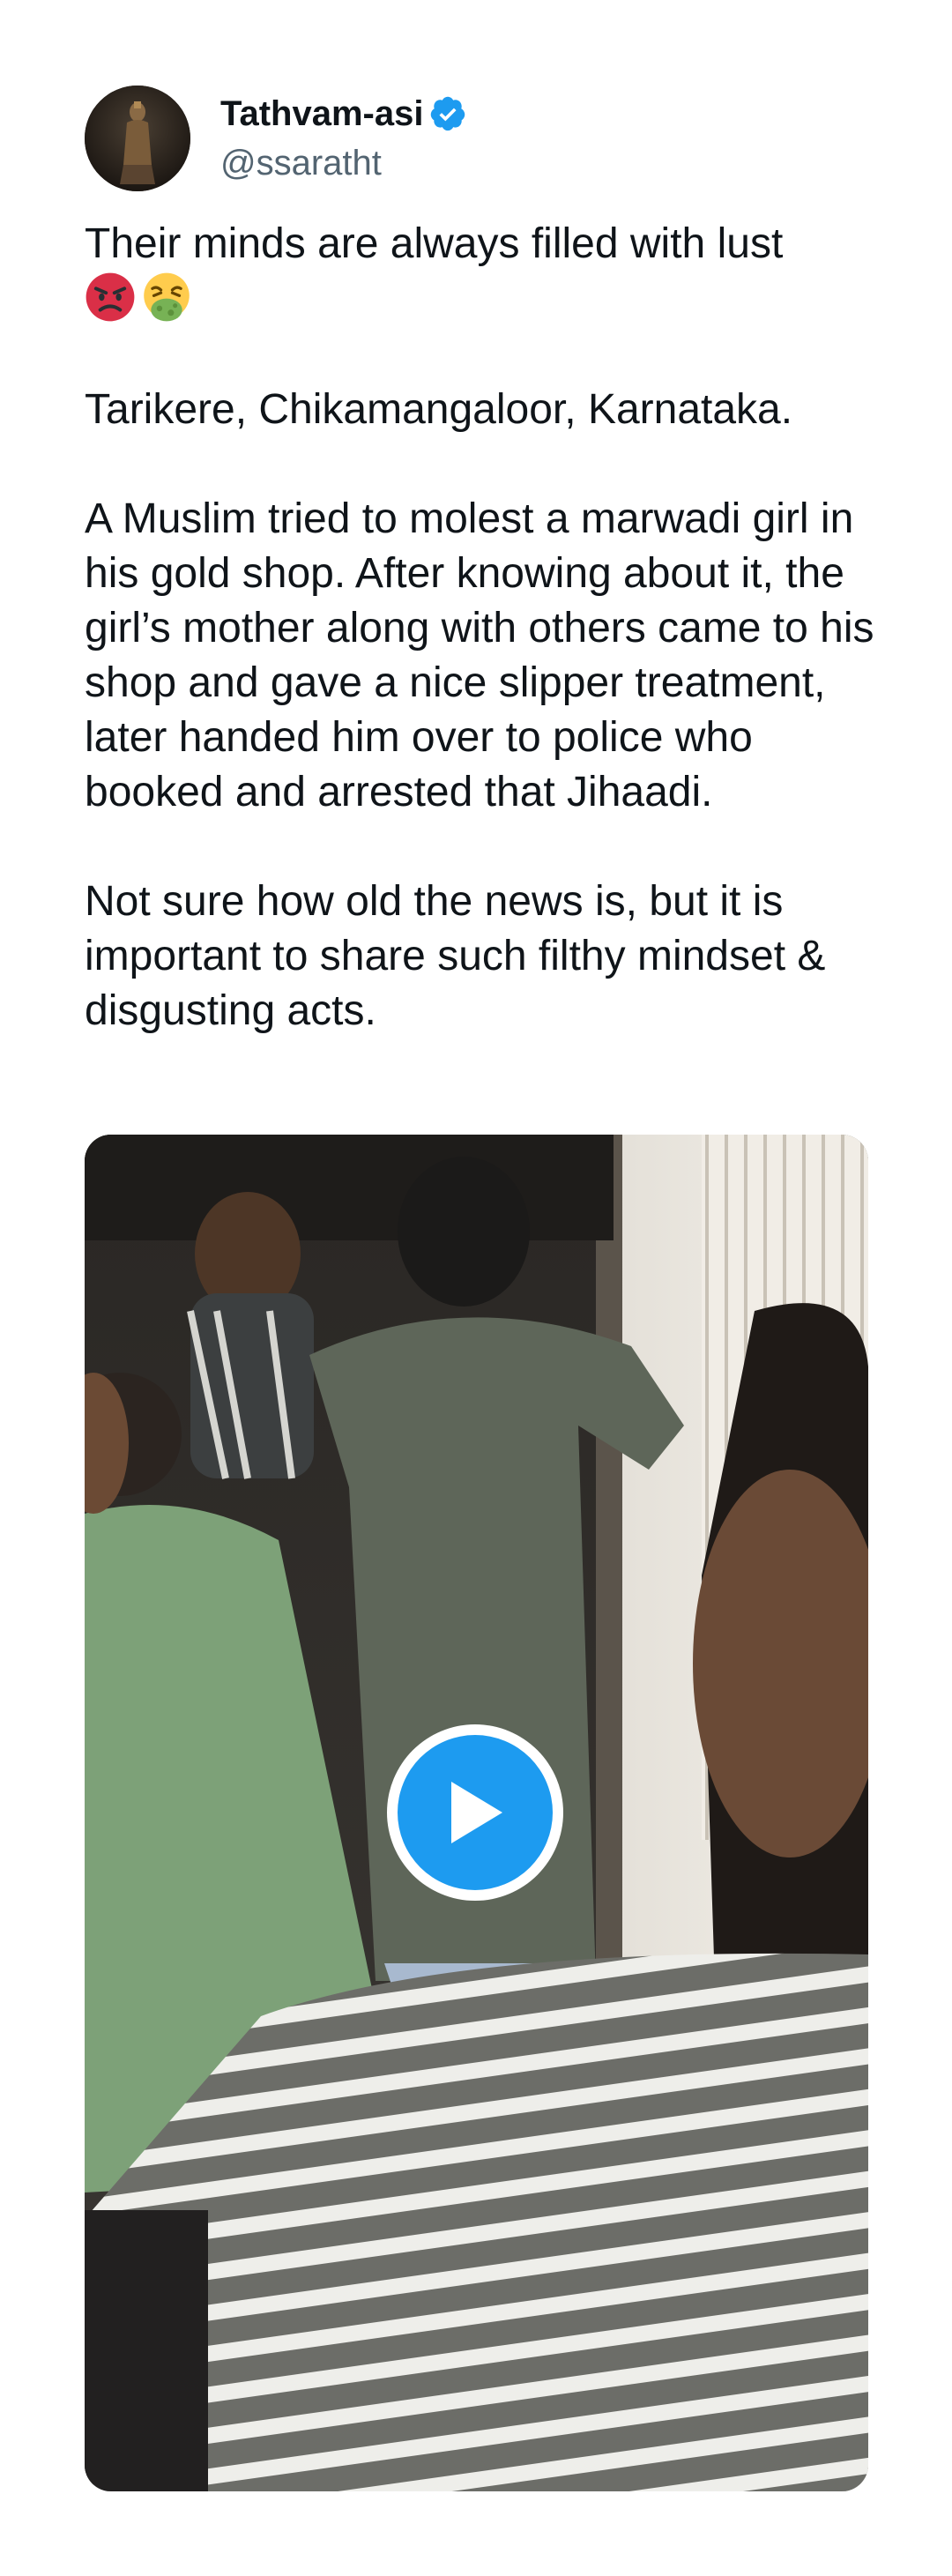  Describe the element at coordinates (137, 139) in the screenshot. I see `avatar` at that location.